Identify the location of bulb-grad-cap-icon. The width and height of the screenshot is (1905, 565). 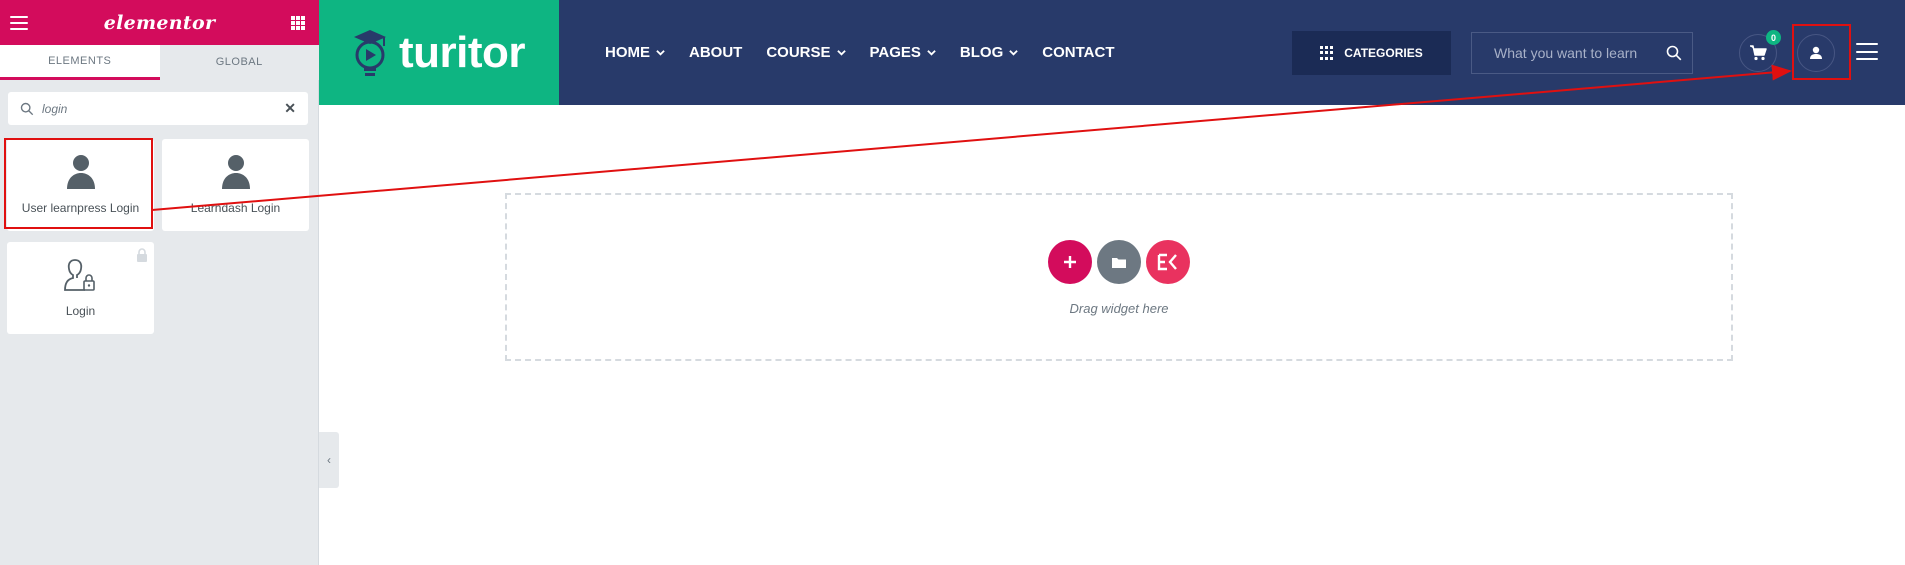
(370, 52).